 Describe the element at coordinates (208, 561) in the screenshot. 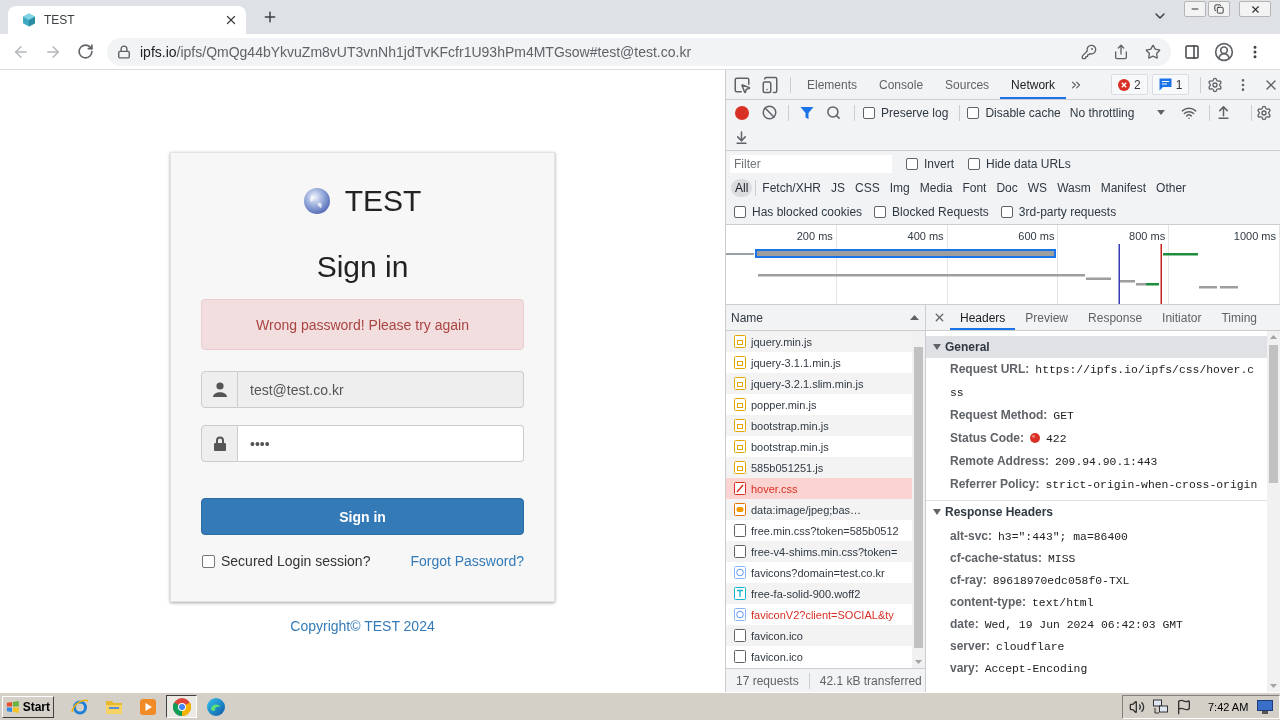

I see `remember-checkbox` at that location.